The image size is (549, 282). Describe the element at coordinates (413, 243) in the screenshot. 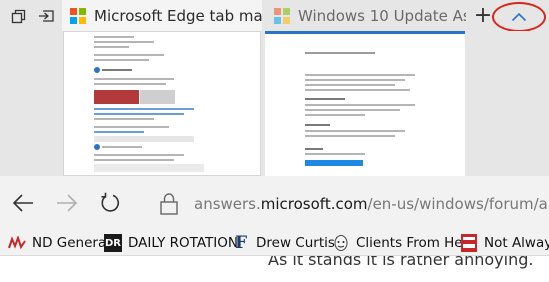

I see `favorite-label: Clients From Hell` at that location.